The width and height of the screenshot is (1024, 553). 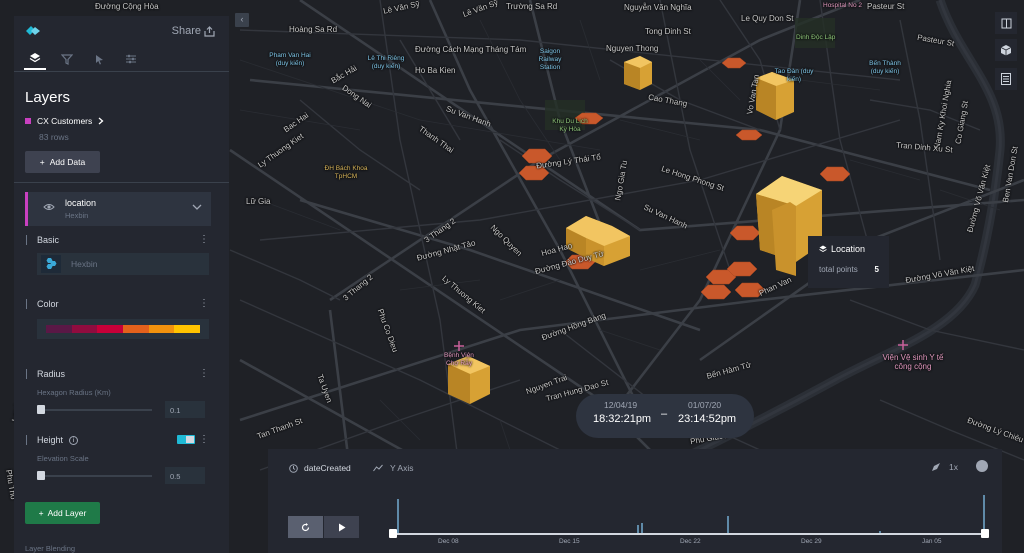 I want to click on radius-slider: 0.1, so click(x=123, y=410).